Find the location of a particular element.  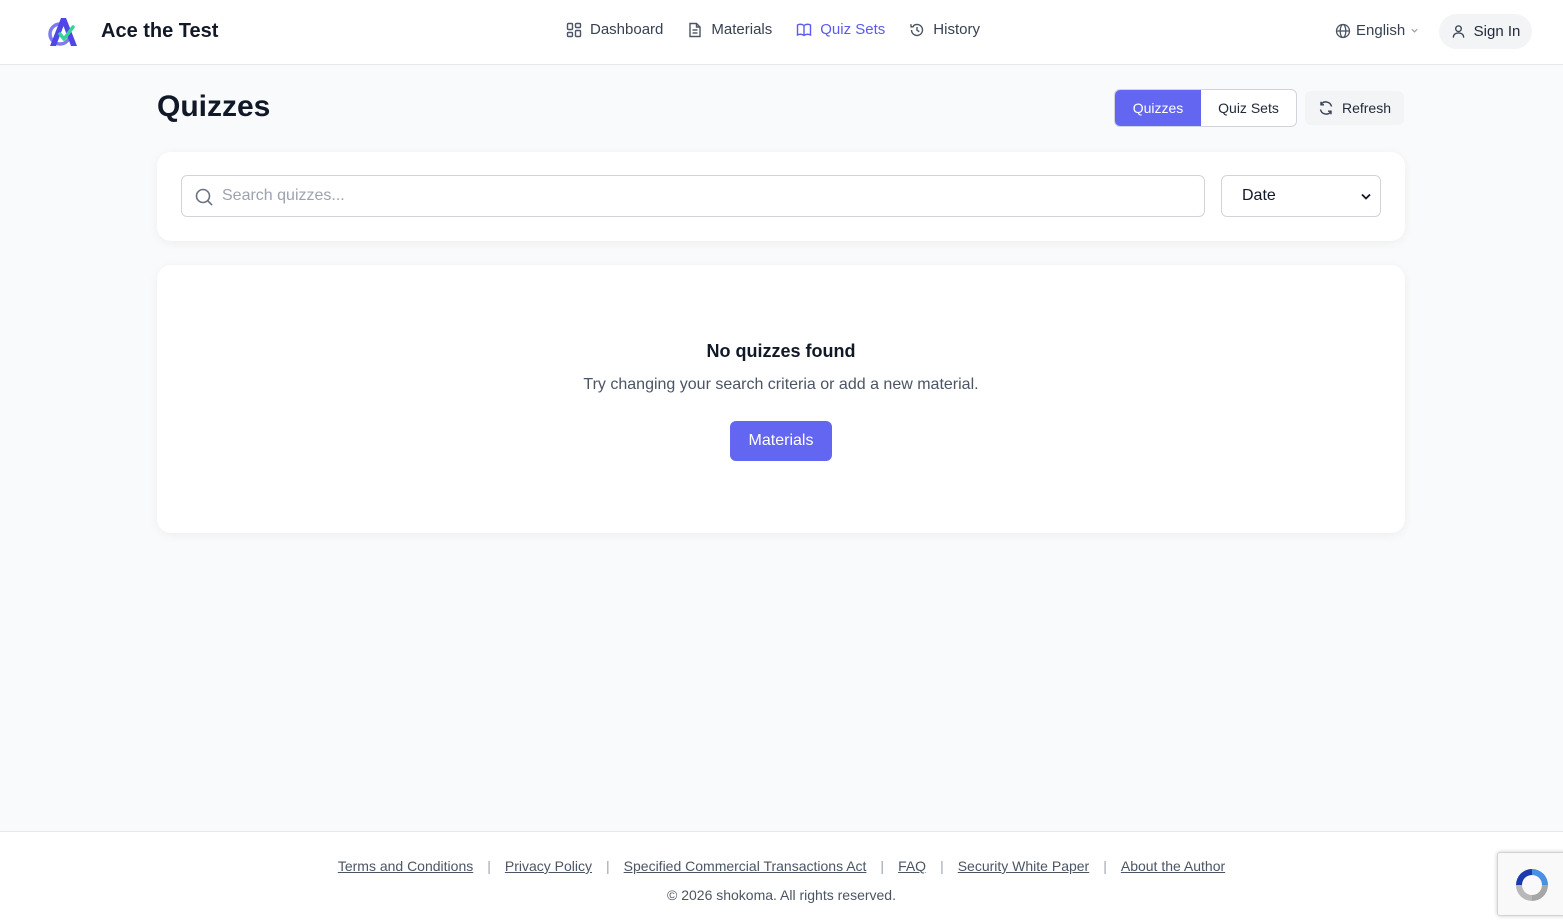

search-box is located at coordinates (693, 196).